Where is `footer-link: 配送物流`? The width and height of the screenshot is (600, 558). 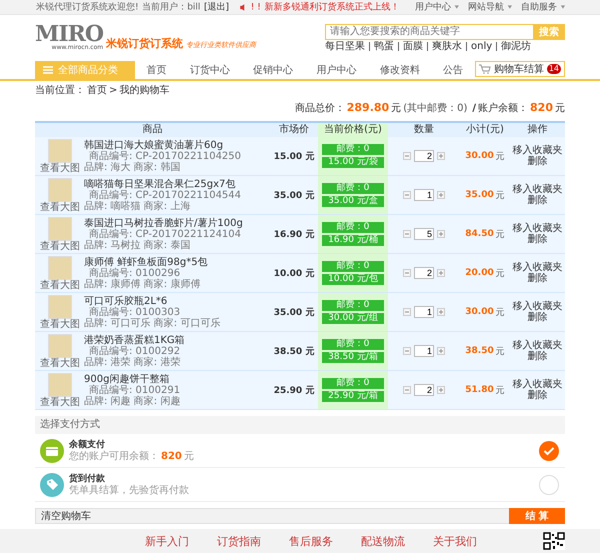 footer-link: 配送物流 is located at coordinates (383, 541).